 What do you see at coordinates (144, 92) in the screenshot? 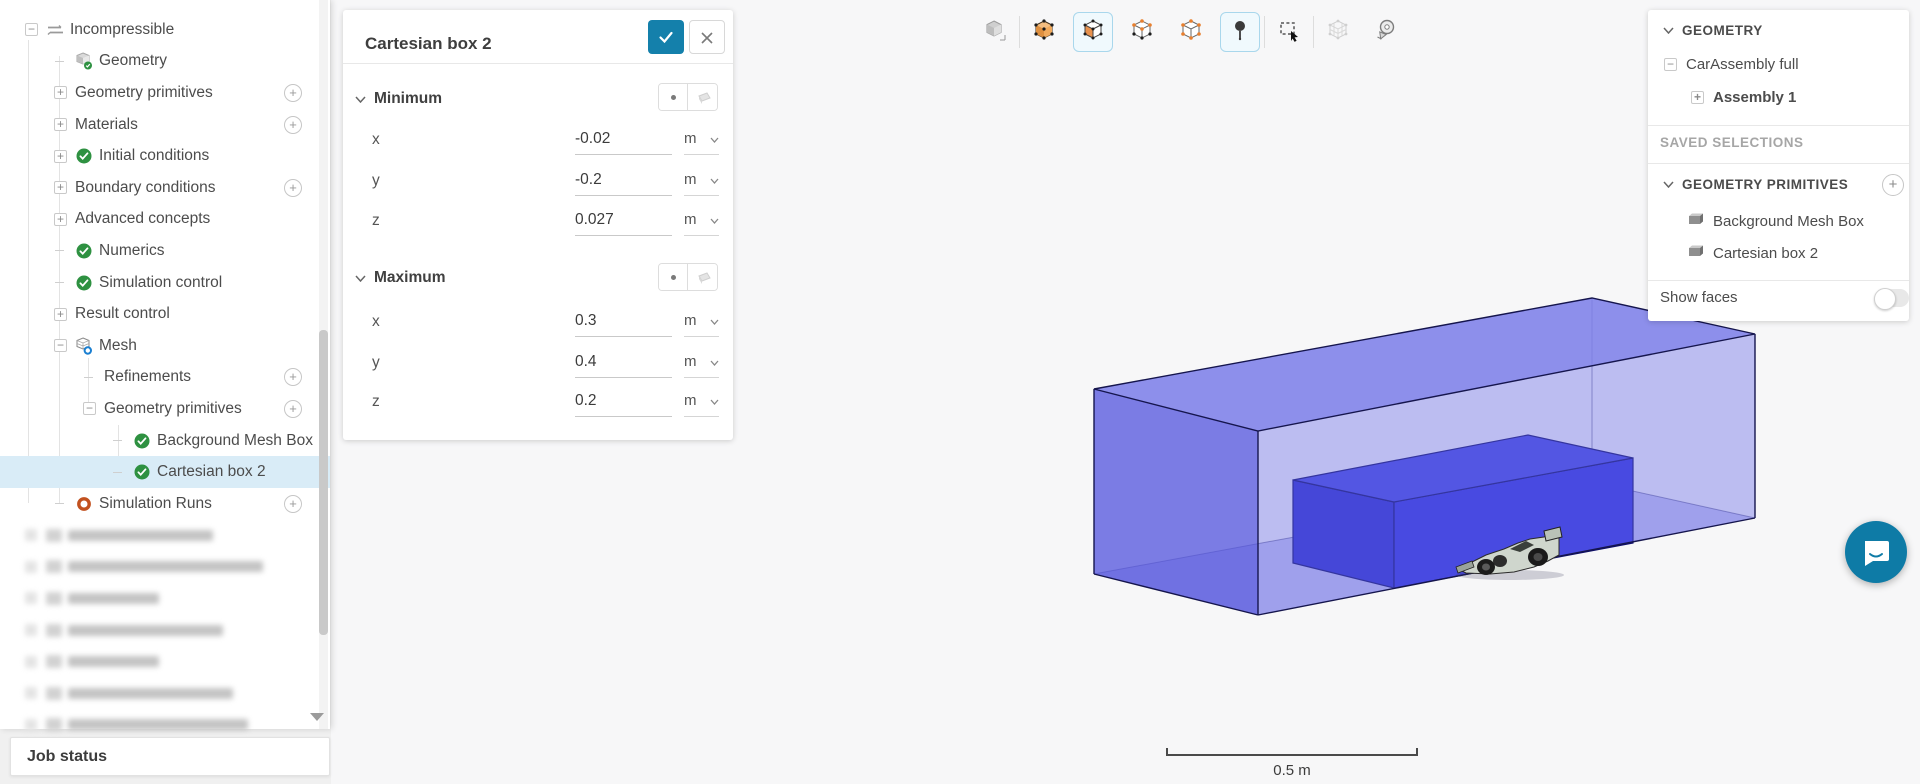
I see `tree-item-label: Geometry primitives` at bounding box center [144, 92].